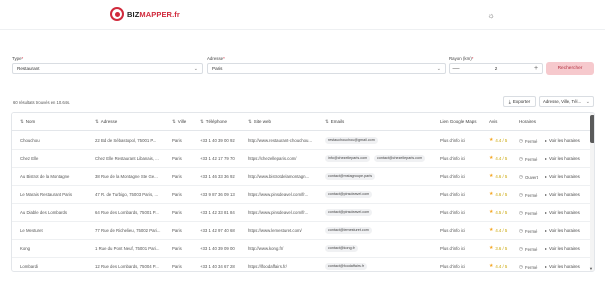 This screenshot has width=605, height=290. Describe the element at coordinates (566, 101) in the screenshot. I see `sort-select: Adresse, Ville, Tél... ⌄` at that location.